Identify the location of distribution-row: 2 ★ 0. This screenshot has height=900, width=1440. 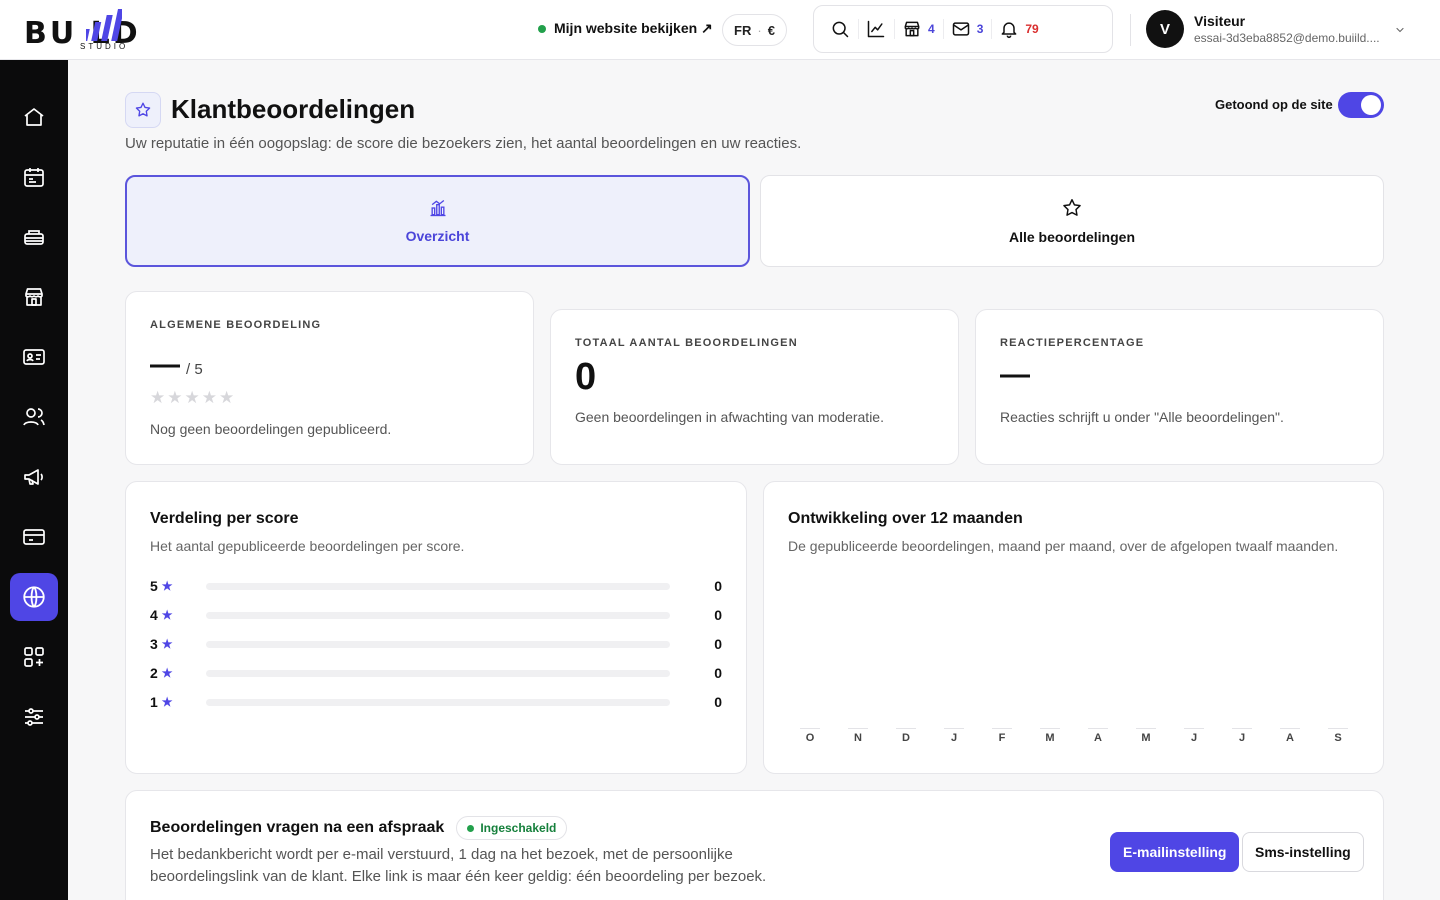
(436, 673).